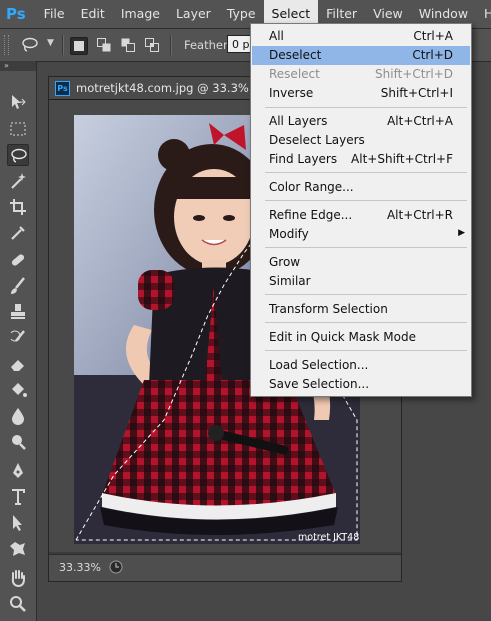 This screenshot has height=621, width=491. I want to click on pen-icon, so click(18, 471).